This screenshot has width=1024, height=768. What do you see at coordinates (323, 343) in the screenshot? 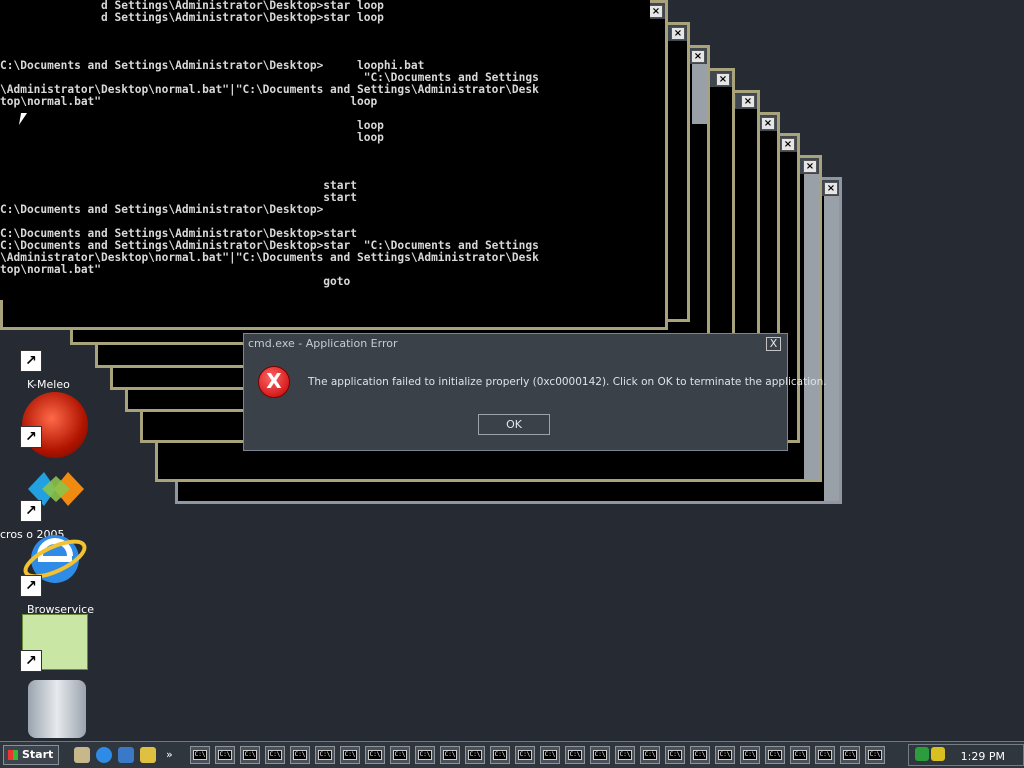
I see `dialog-title: cmd.exe - Application Error` at bounding box center [323, 343].